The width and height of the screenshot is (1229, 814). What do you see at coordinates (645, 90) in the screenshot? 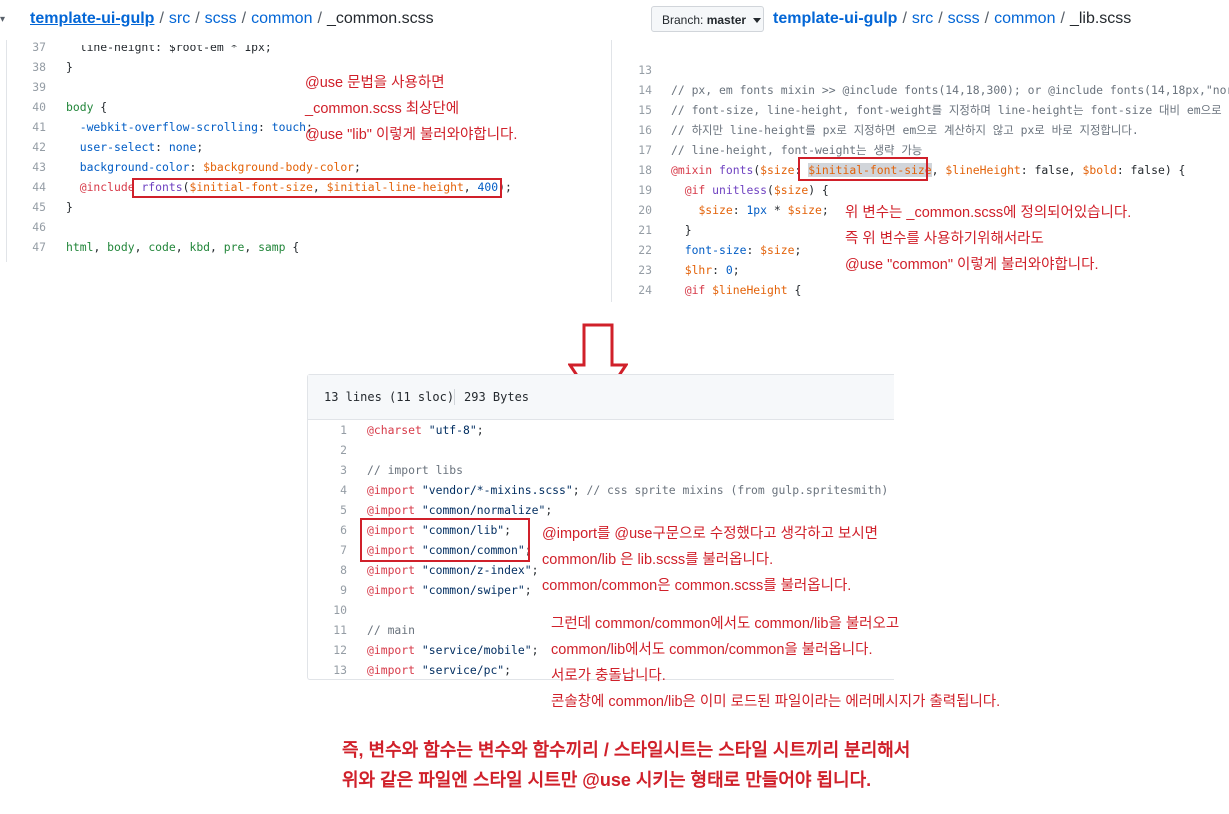
I see `line-number: 14` at bounding box center [645, 90].